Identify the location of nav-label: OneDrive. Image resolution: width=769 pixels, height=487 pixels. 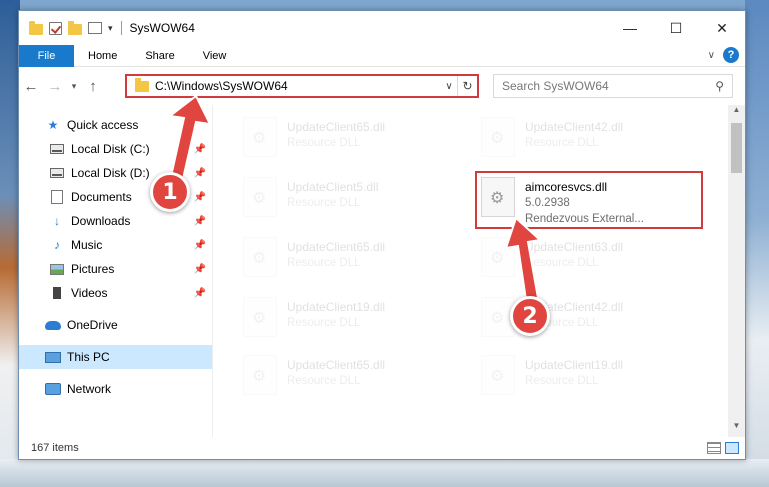
(92, 325).